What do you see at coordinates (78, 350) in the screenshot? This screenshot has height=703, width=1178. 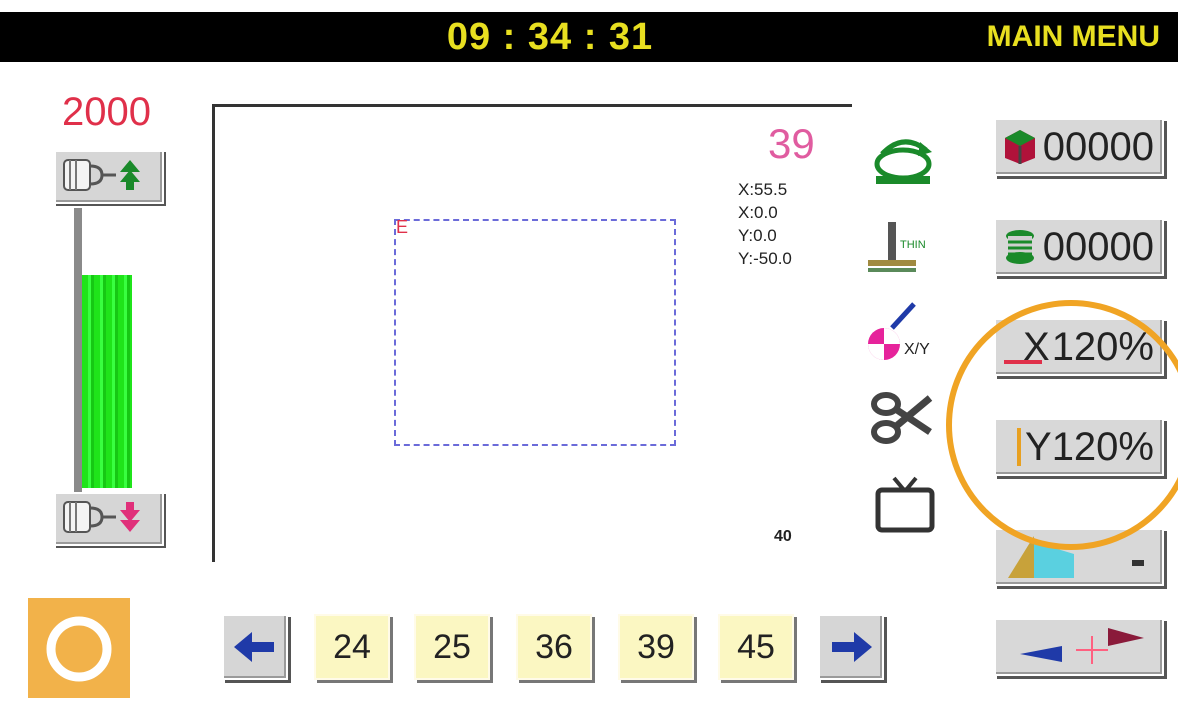 I see `speed-track` at bounding box center [78, 350].